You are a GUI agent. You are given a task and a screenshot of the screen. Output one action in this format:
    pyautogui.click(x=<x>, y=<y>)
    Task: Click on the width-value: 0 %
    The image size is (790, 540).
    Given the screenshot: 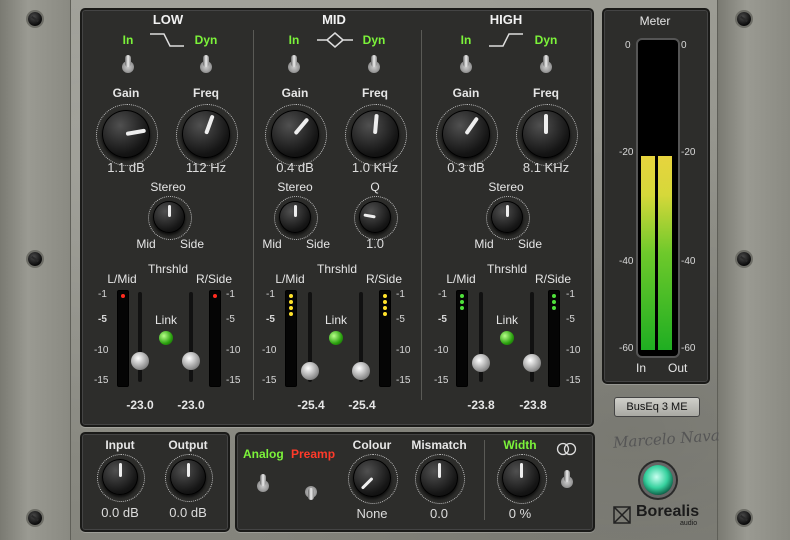 What is the action you would take?
    pyautogui.click(x=520, y=513)
    